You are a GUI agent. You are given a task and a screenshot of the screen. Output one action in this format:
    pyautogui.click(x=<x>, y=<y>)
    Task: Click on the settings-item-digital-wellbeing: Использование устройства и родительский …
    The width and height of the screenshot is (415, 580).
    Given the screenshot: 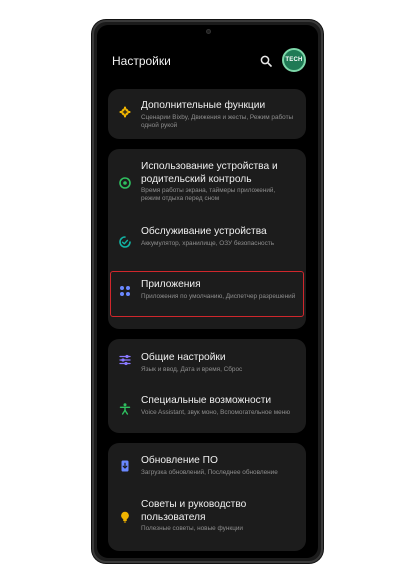 What is the action you would take?
    pyautogui.click(x=207, y=182)
    